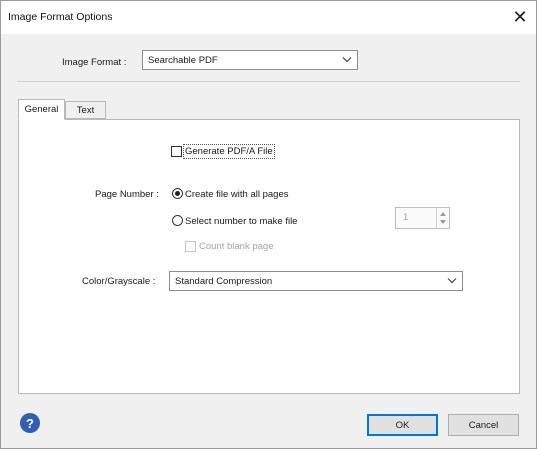  Describe the element at coordinates (94, 62) in the screenshot. I see `image-format-label: Image Format :` at that location.